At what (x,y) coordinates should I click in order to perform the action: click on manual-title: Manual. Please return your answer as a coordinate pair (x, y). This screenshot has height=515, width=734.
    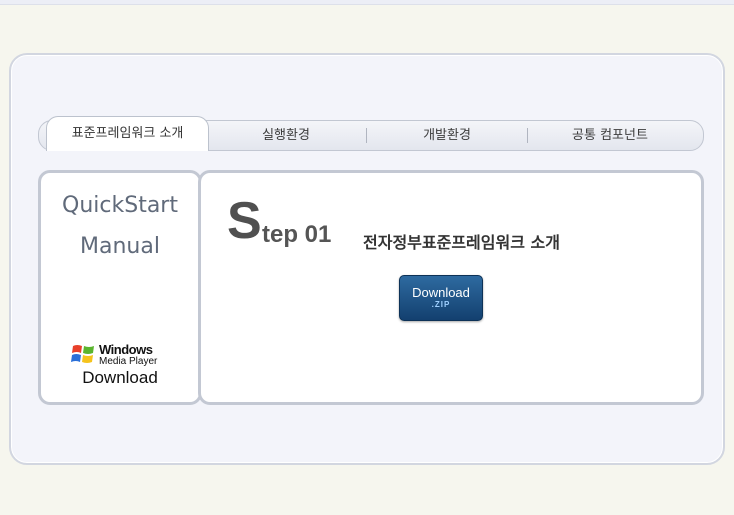
    Looking at the image, I should click on (120, 246).